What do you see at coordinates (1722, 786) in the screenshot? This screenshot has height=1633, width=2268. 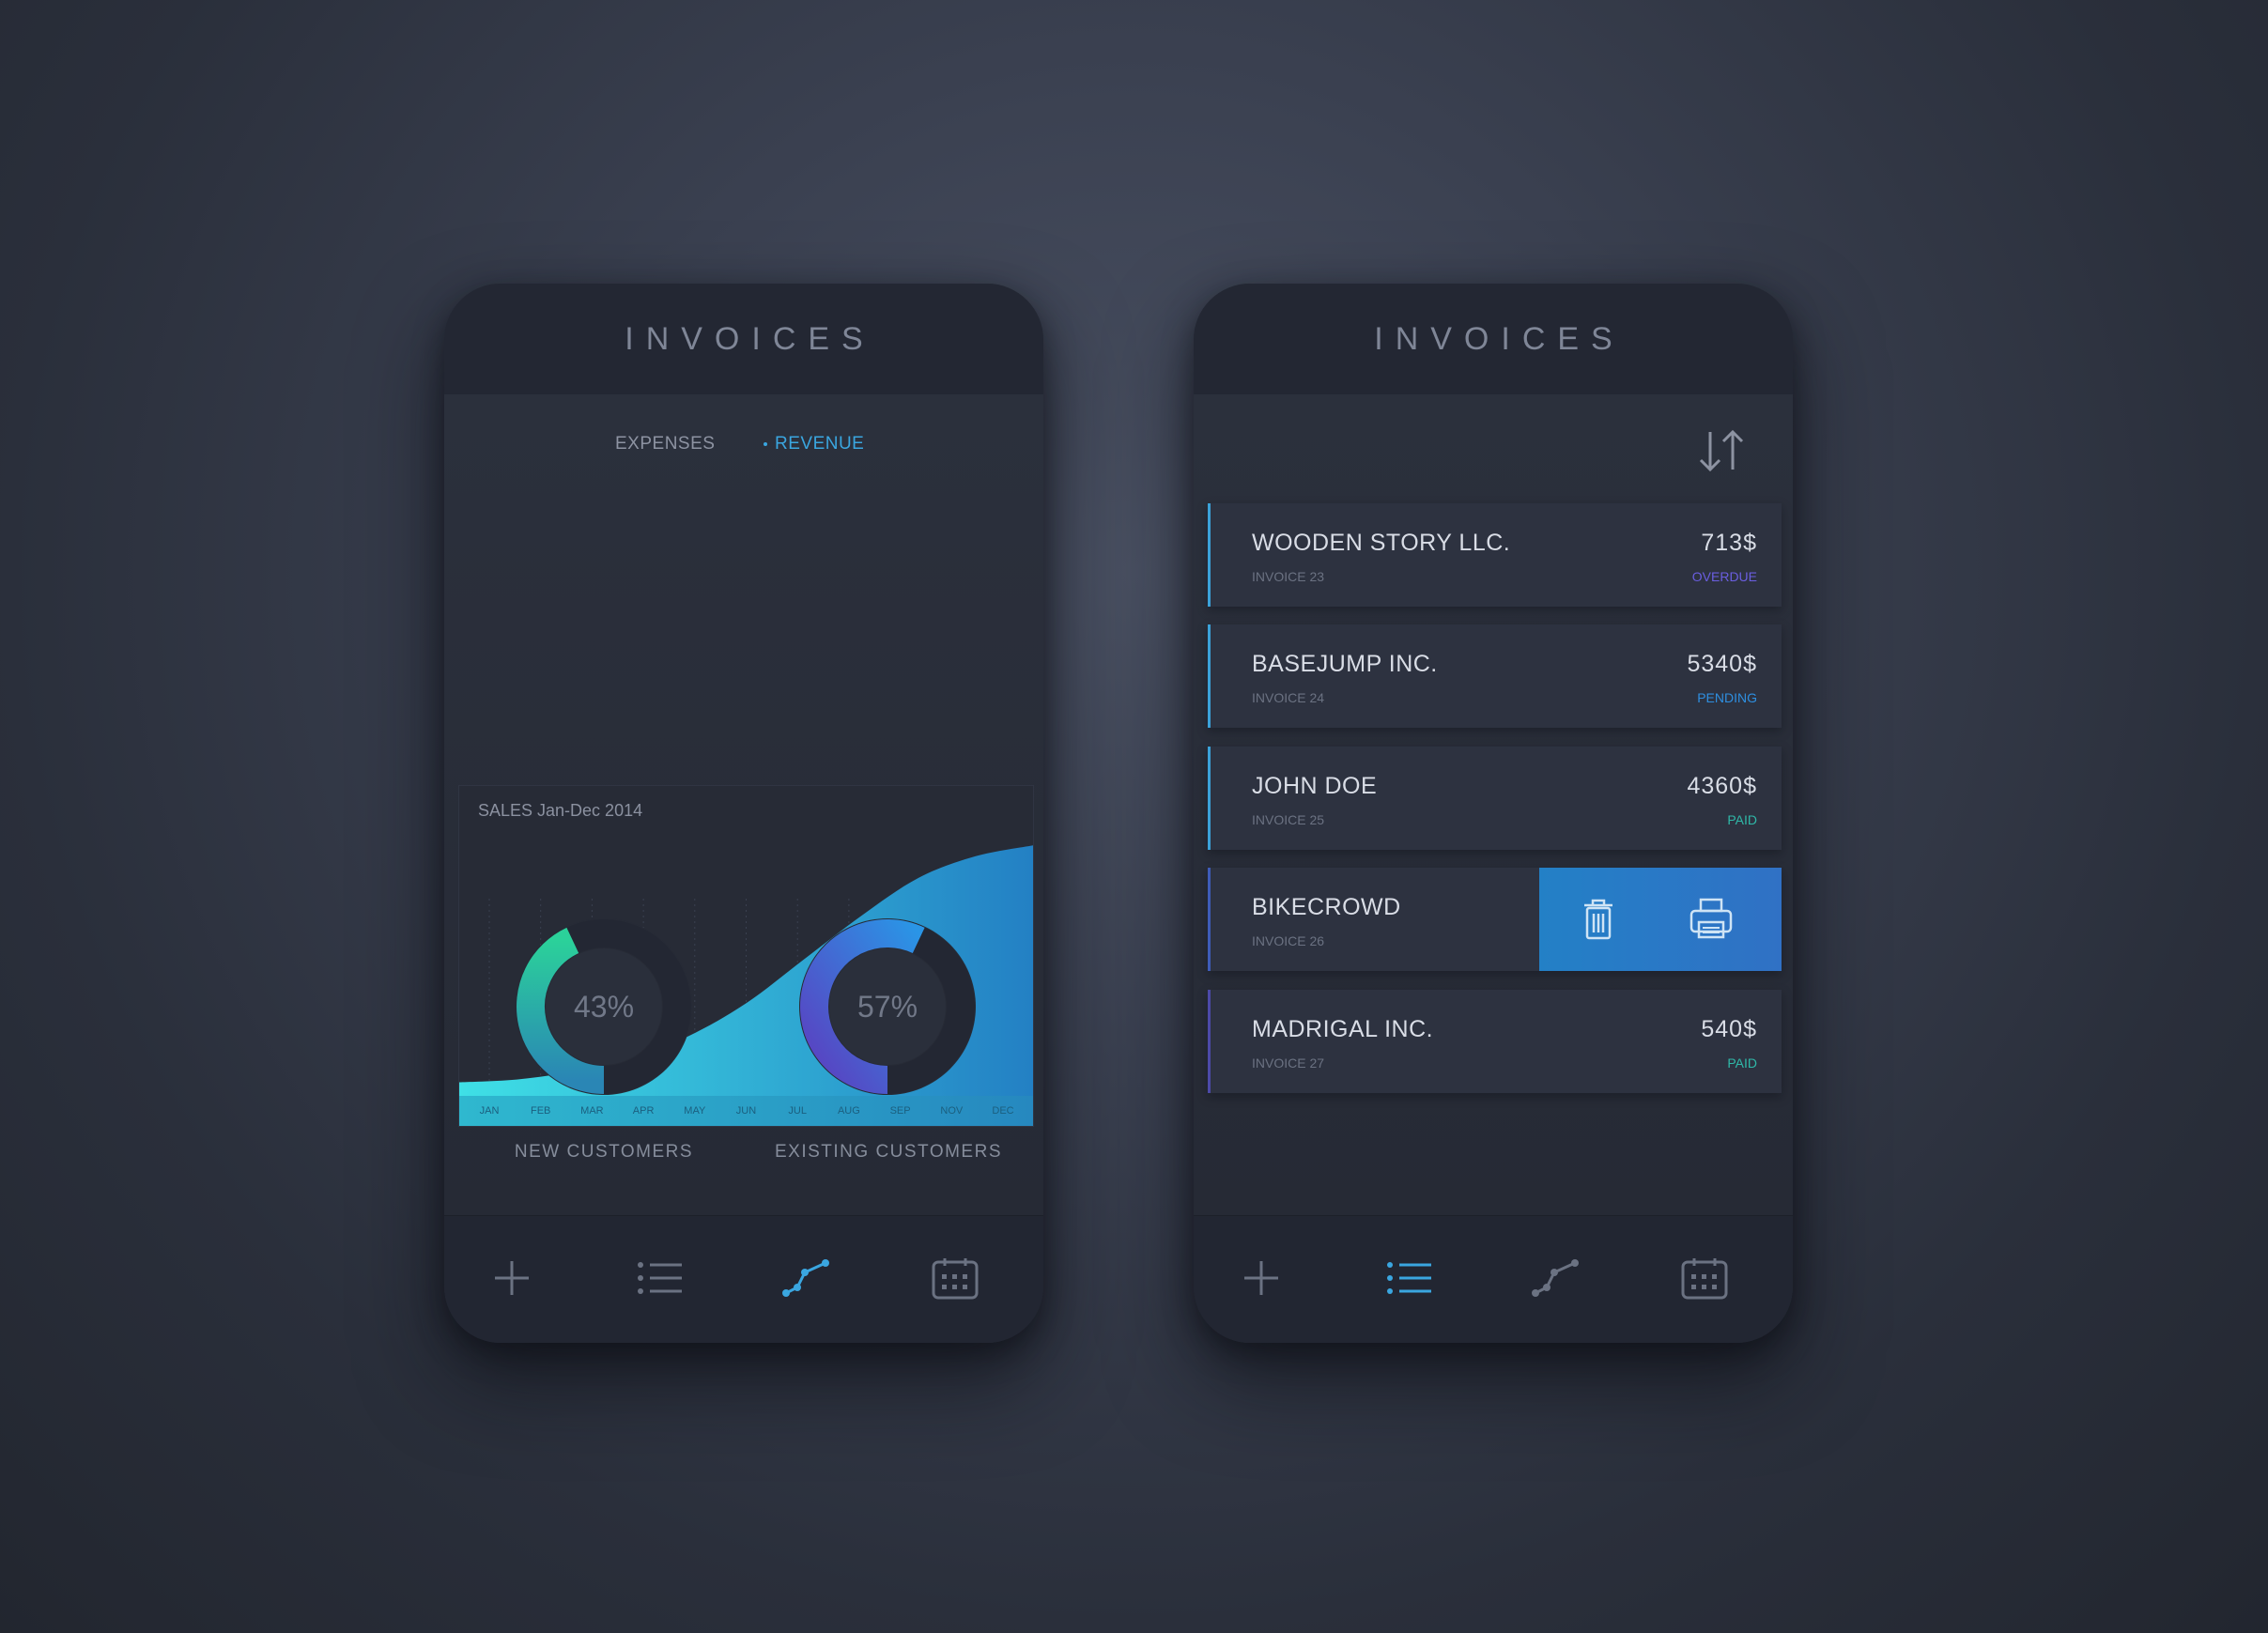 I see `invoice-amount: 4360$` at bounding box center [1722, 786].